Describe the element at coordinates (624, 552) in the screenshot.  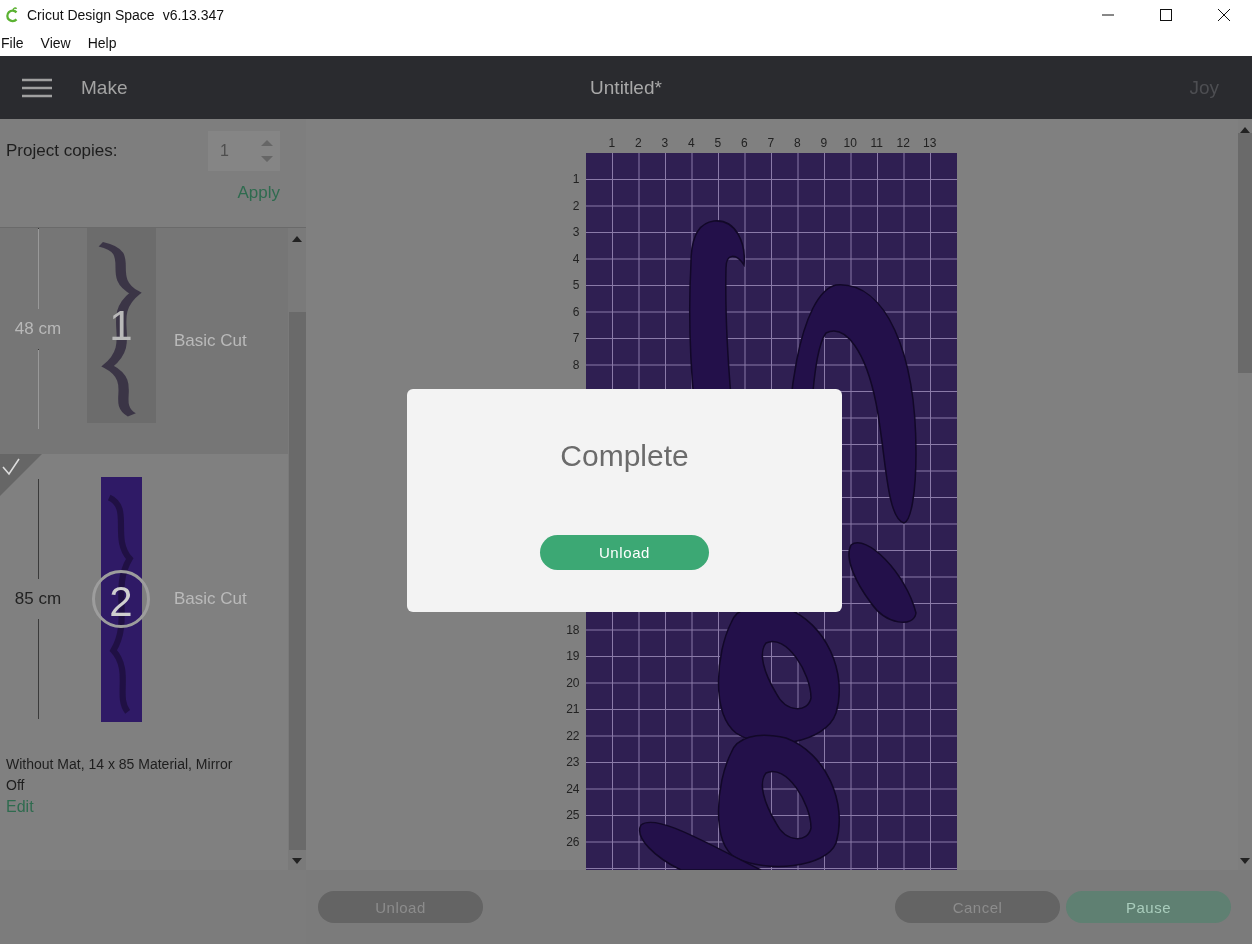
I see `unload-button: Unload` at that location.